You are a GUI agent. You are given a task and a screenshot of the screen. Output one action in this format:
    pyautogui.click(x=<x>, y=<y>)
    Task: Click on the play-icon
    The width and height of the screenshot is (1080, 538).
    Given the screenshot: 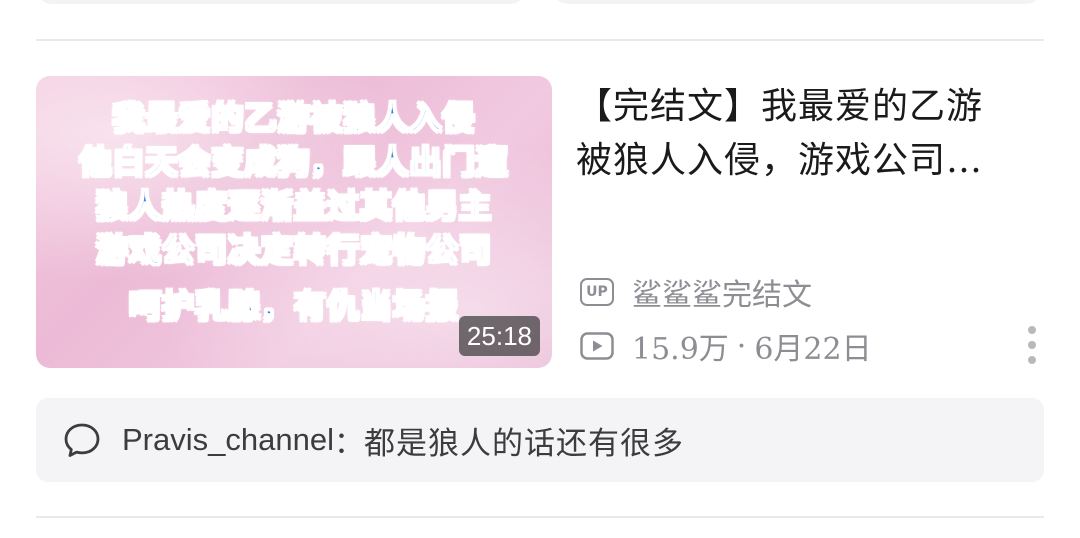 What is the action you would take?
    pyautogui.click(x=597, y=346)
    